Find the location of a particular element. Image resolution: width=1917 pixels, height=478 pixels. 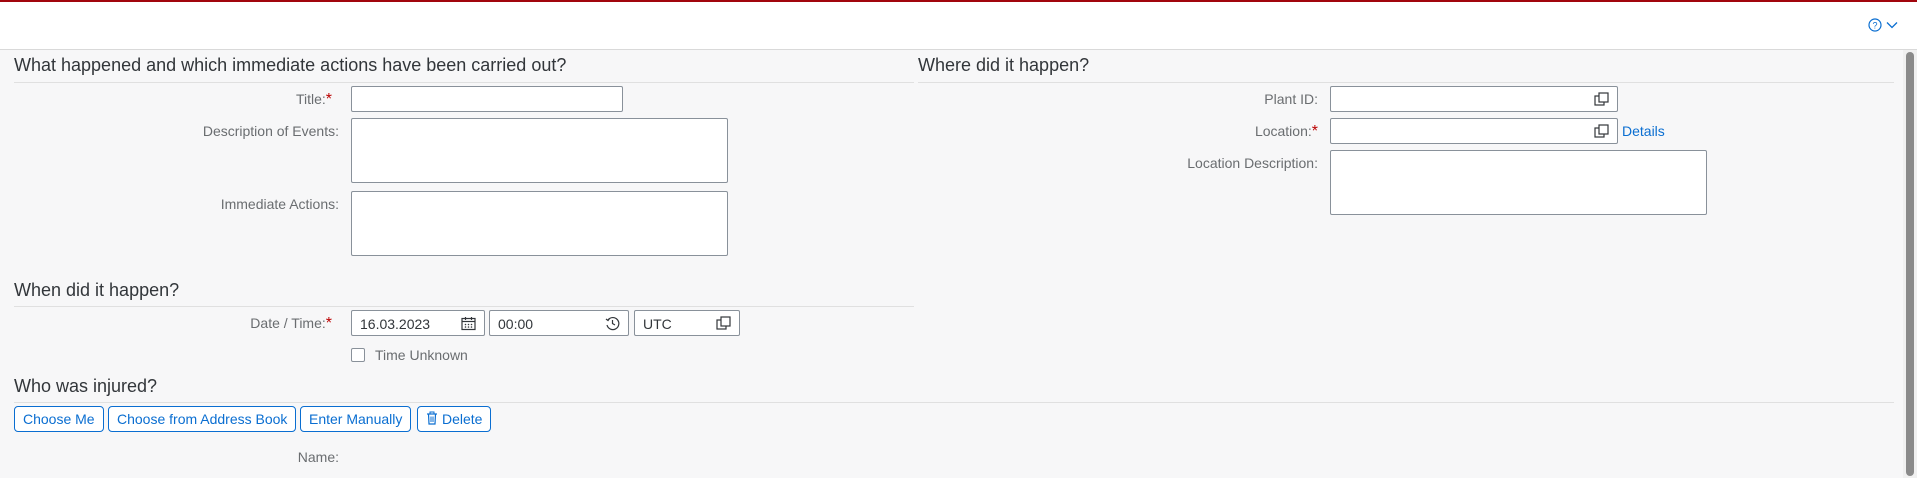

time-unknown-label: Time Unknown is located at coordinates (421, 355).